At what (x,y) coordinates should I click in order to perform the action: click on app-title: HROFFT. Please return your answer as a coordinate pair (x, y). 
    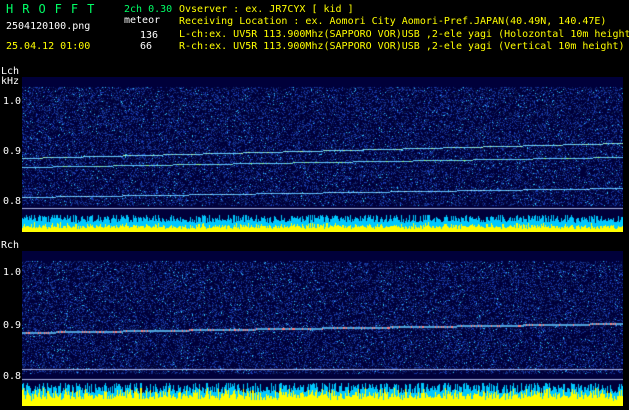
    Looking at the image, I should click on (55, 9).